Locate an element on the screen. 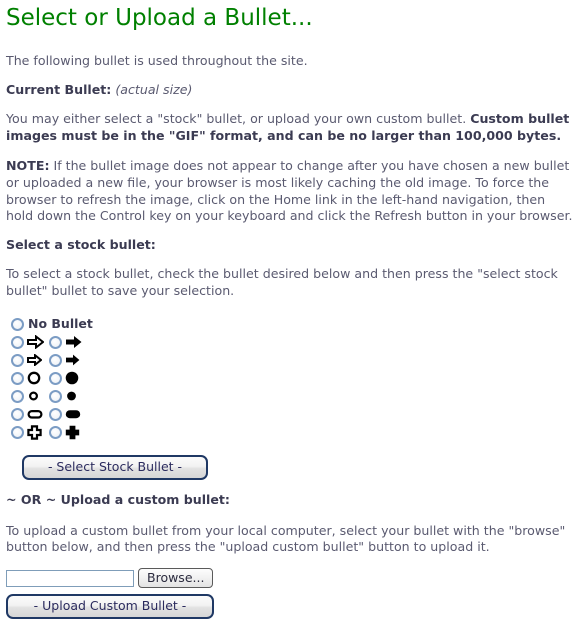 The image size is (584, 619). bullet-option-no-bullet: No Bullet is located at coordinates (49, 324).